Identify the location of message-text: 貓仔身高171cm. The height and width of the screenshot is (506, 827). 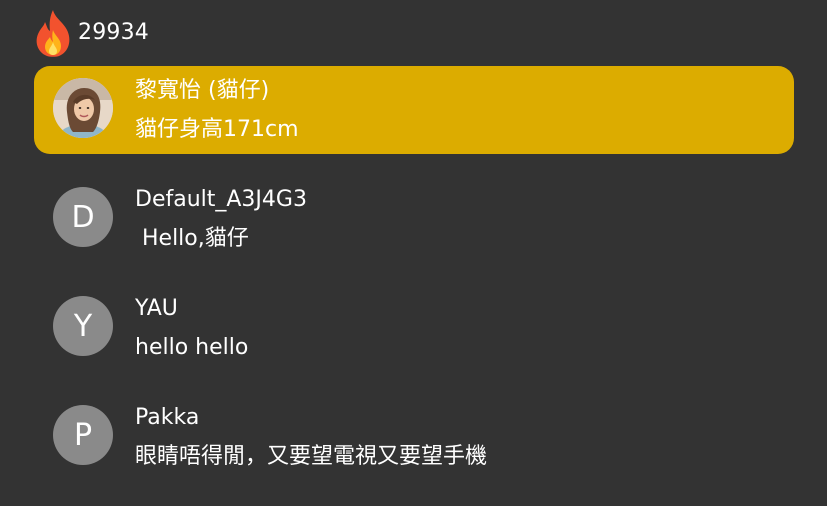
(217, 129).